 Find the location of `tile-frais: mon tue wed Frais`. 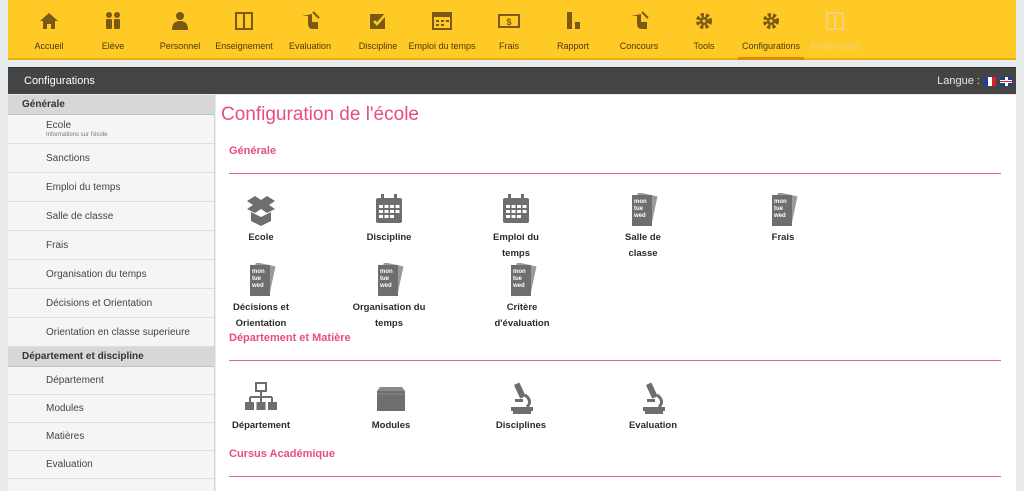

tile-frais: mon tue wed Frais is located at coordinates (783, 219).